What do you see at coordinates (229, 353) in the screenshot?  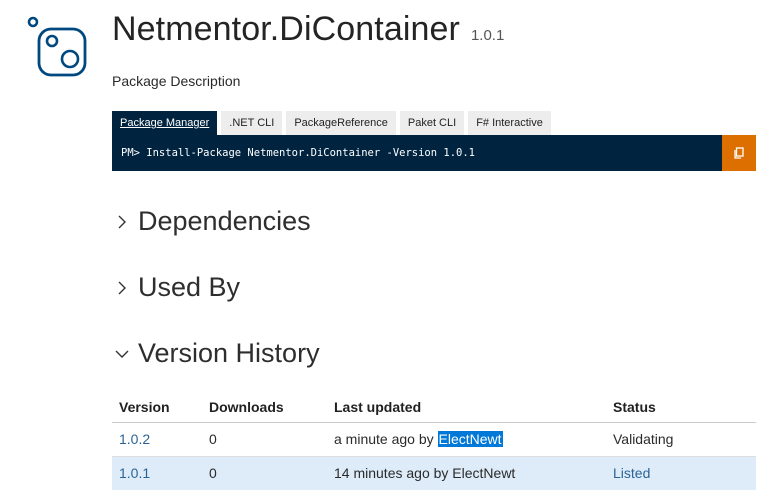 I see `version-history-heading: Version History` at bounding box center [229, 353].